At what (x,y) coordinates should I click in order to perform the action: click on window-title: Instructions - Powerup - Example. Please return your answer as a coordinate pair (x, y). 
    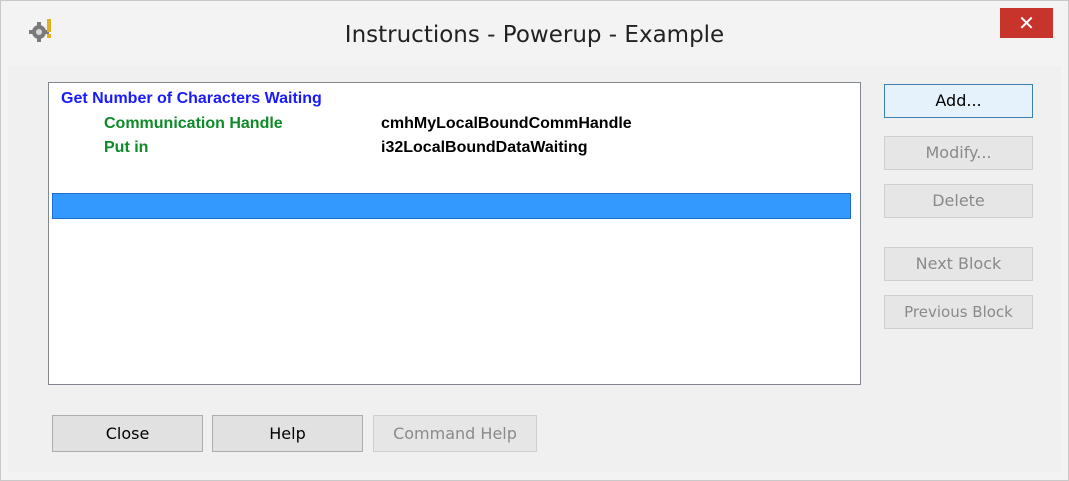
    Looking at the image, I should click on (534, 35).